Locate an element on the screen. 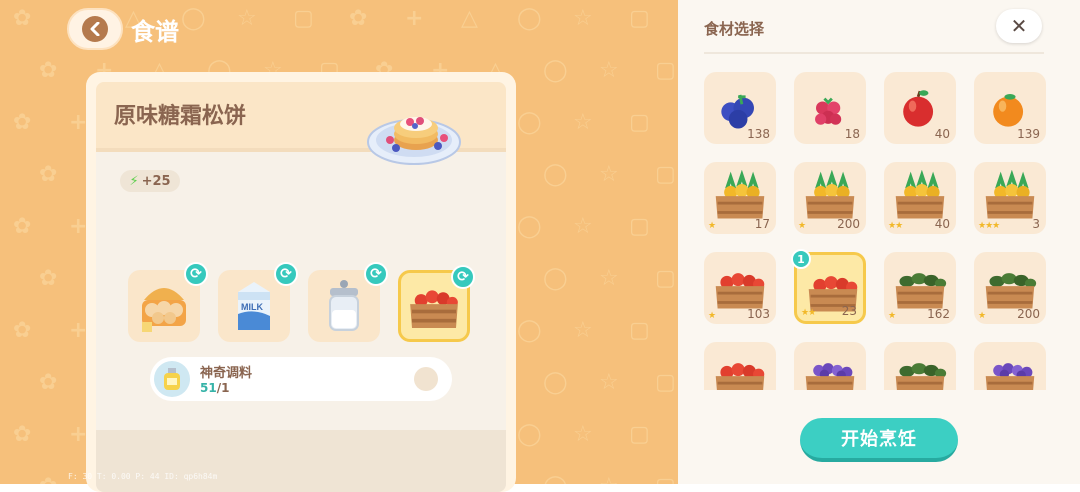  ingredient-count: 3 is located at coordinates (1036, 224).